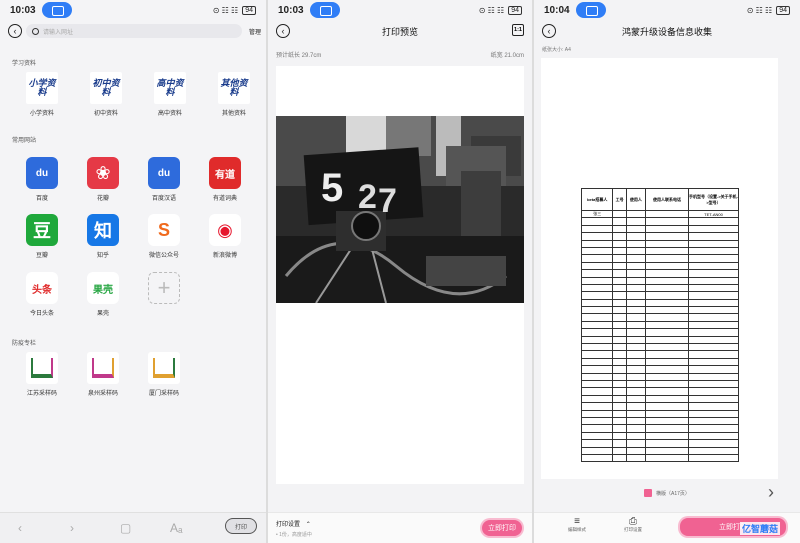 The image size is (800, 543). What do you see at coordinates (169, 114) in the screenshot?
I see `study-item-label: 高中资料` at bounding box center [169, 114].